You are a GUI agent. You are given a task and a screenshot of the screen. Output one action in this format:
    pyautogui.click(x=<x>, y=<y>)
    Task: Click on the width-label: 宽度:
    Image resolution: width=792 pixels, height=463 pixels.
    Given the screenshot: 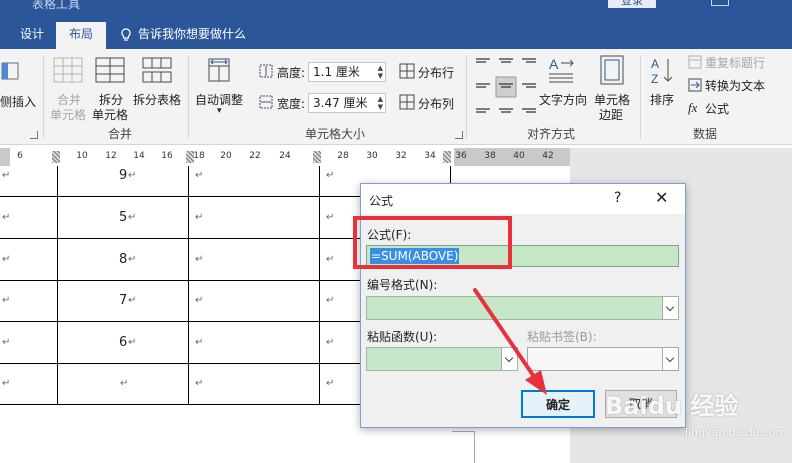 What is the action you would take?
    pyautogui.click(x=291, y=104)
    